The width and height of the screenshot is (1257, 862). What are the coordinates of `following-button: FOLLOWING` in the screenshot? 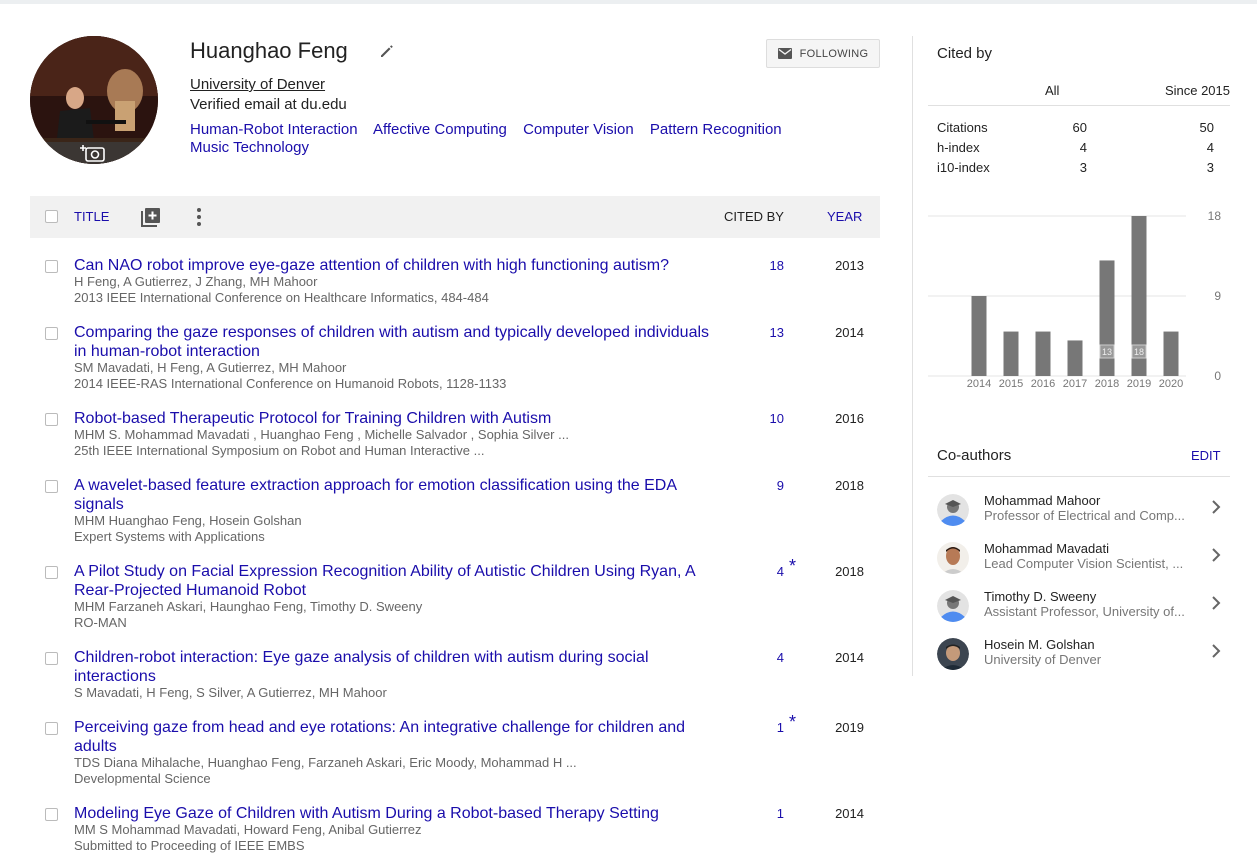 It's located at (823, 53).